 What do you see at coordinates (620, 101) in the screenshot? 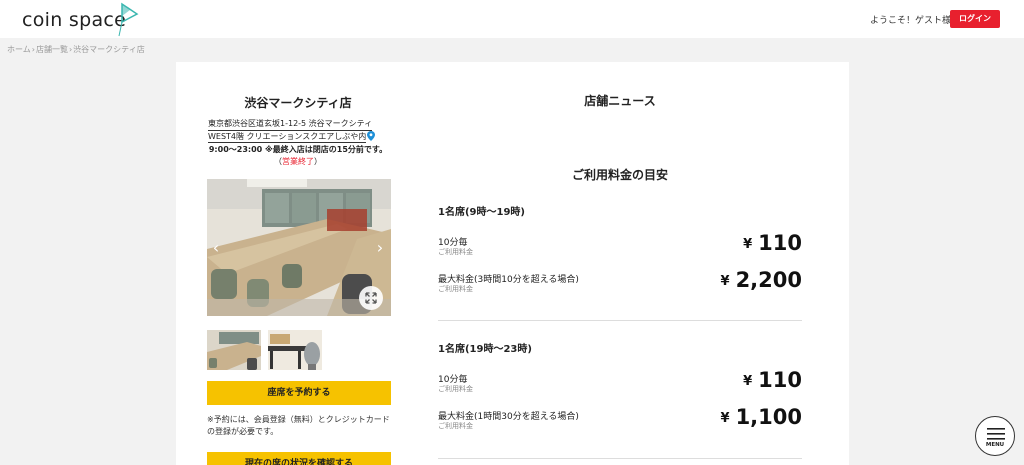
I see `store-news-title: 店舗ニュース` at bounding box center [620, 101].